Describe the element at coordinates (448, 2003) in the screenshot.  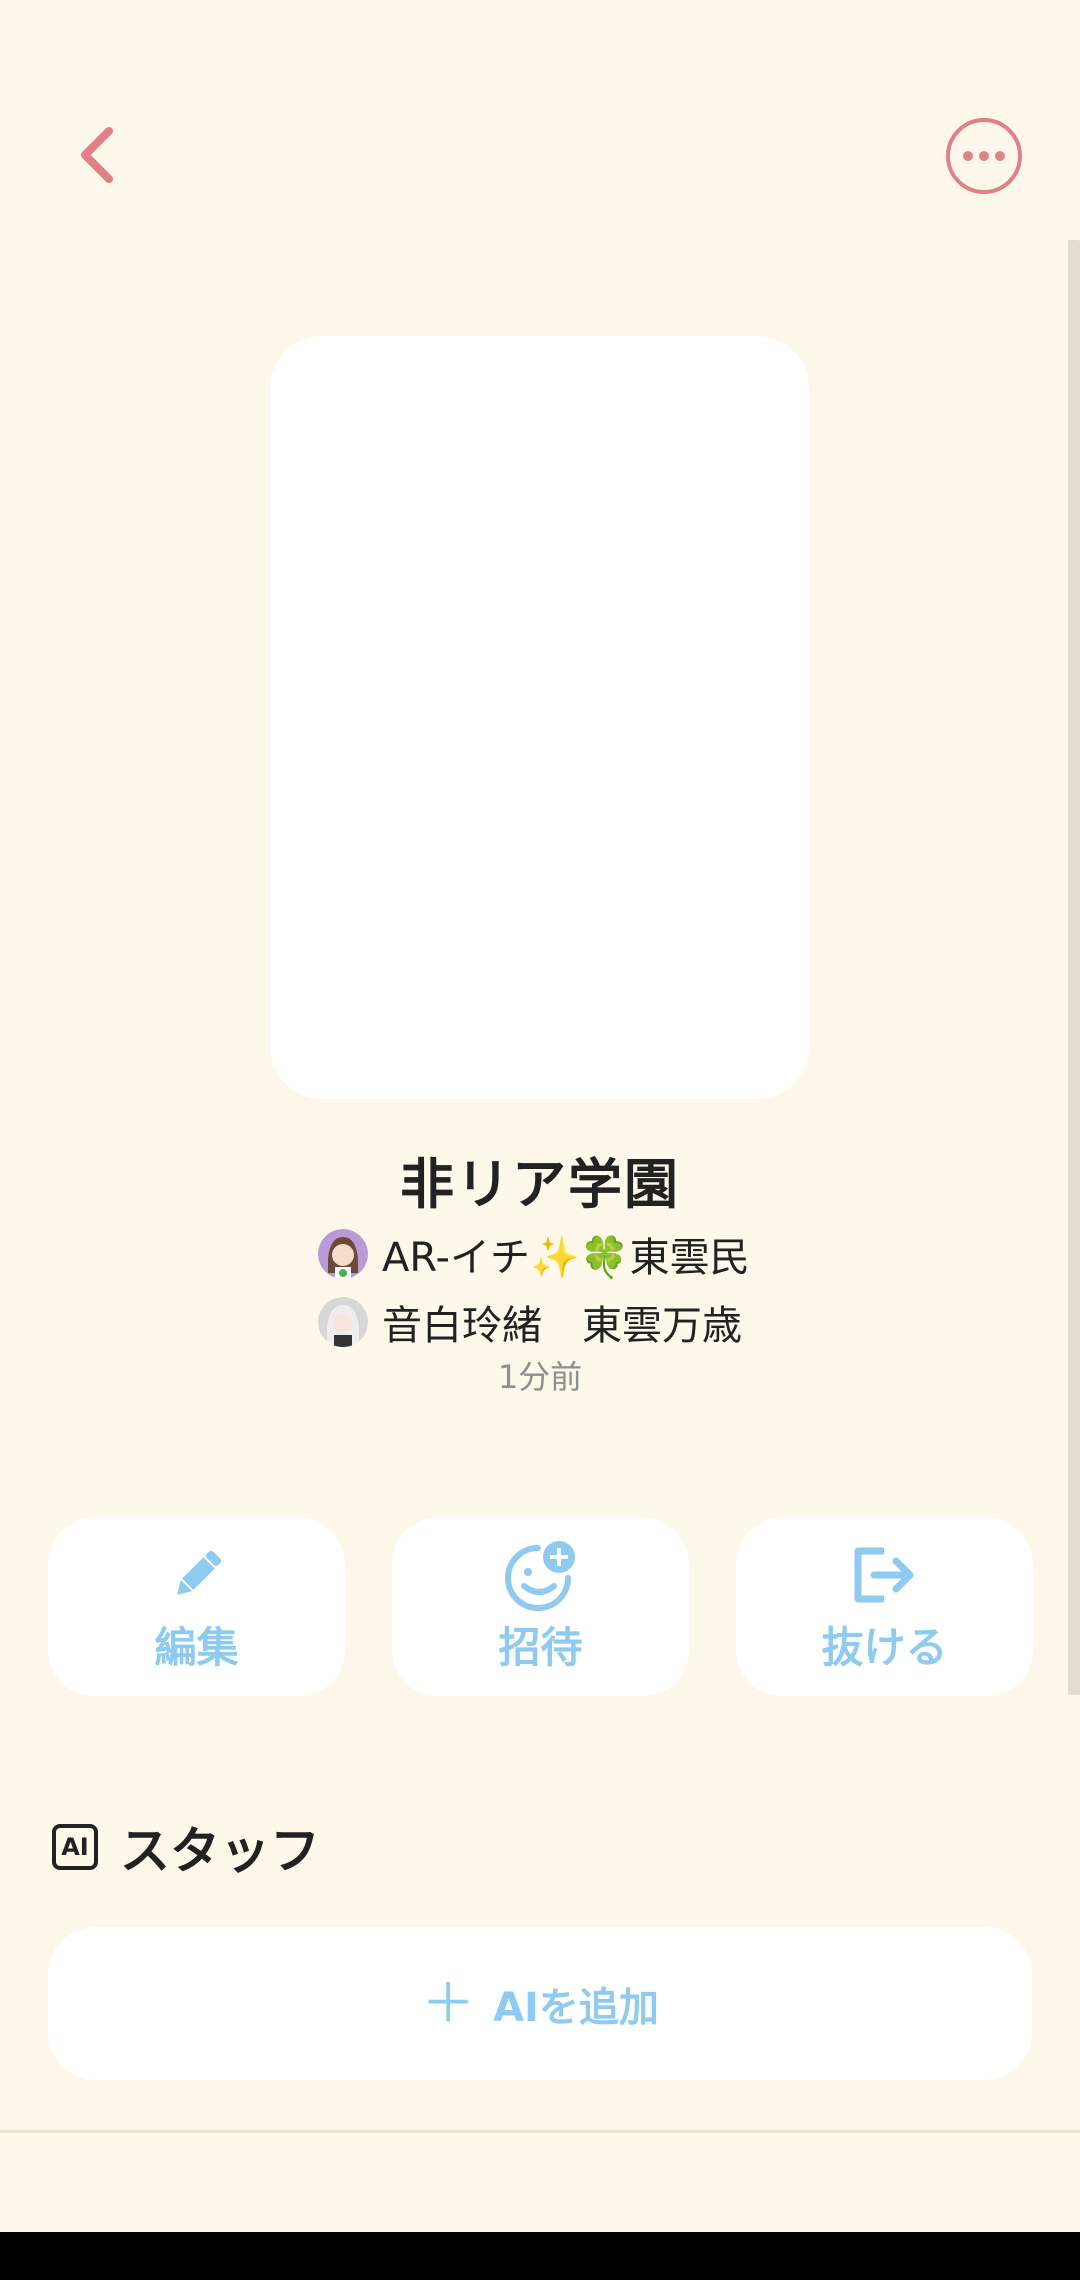
I see `plus-icon: ＋` at that location.